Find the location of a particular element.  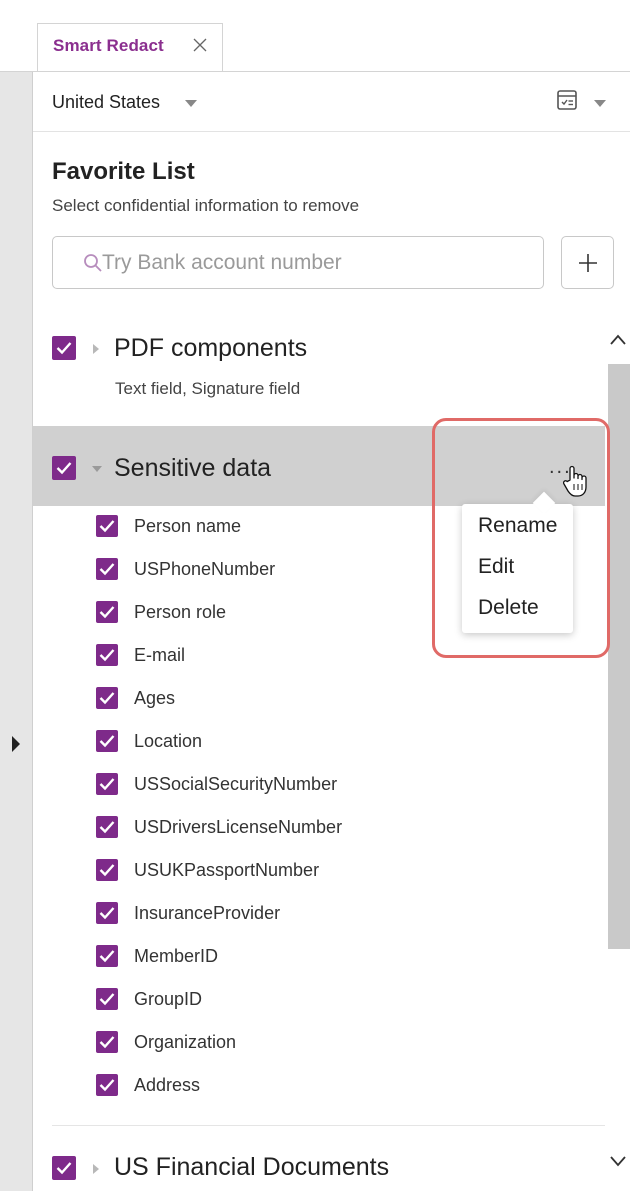

list-item-label: USUKPassportNumber is located at coordinates (227, 870).